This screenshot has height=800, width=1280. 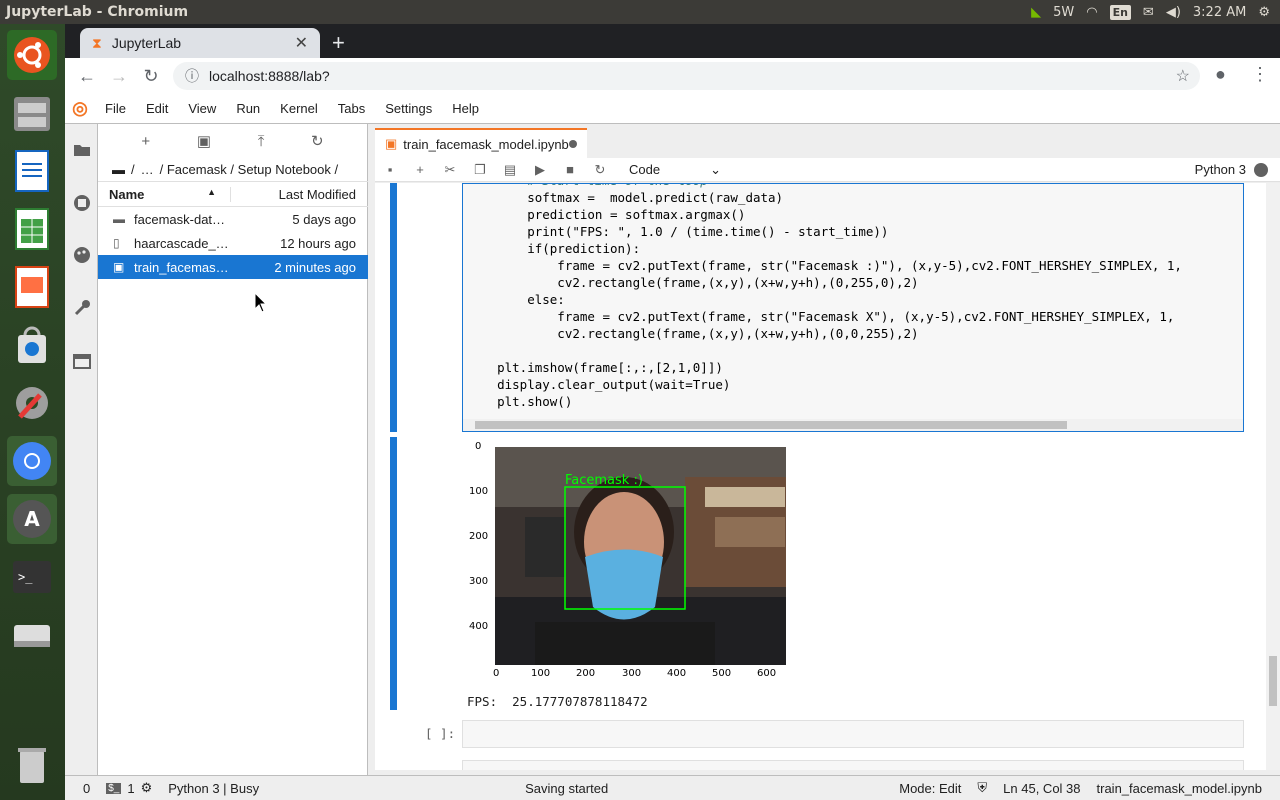 I want to click on software-center-icon, so click(x=32, y=345).